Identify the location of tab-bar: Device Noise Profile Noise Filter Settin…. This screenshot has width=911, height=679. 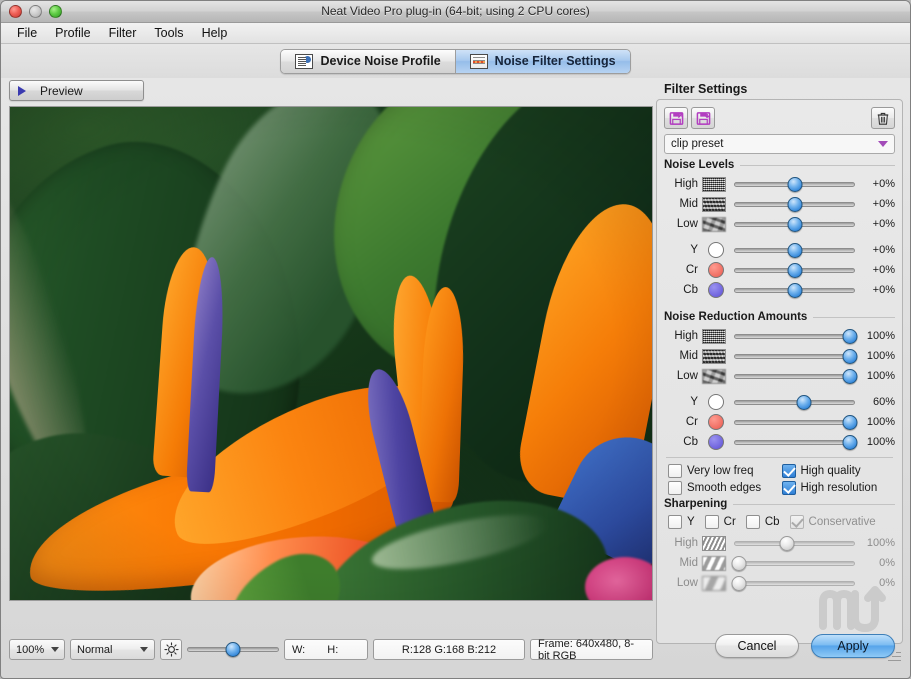
(455, 61).